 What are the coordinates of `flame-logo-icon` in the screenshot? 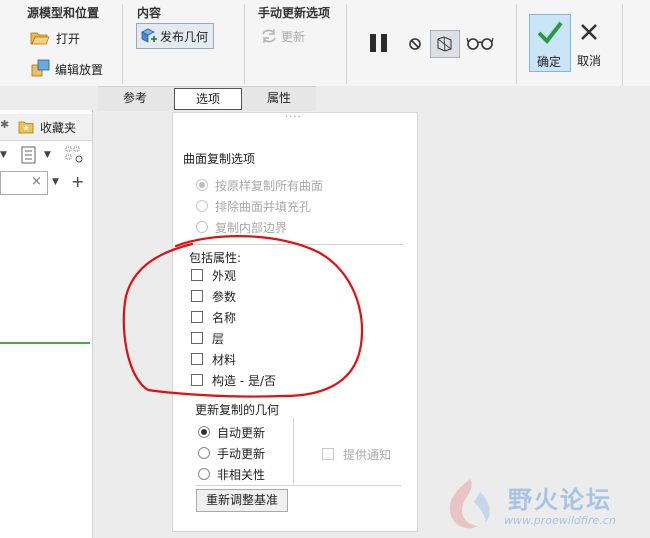 It's located at (469, 505).